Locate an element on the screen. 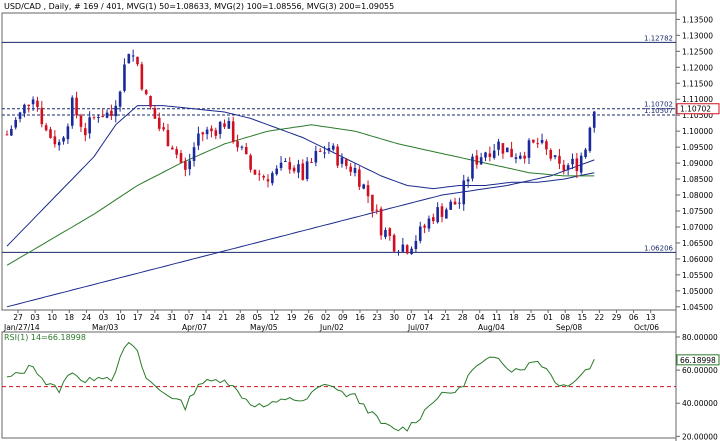 The height and width of the screenshot is (441, 720). x-day-label: 25 is located at coordinates (531, 317).